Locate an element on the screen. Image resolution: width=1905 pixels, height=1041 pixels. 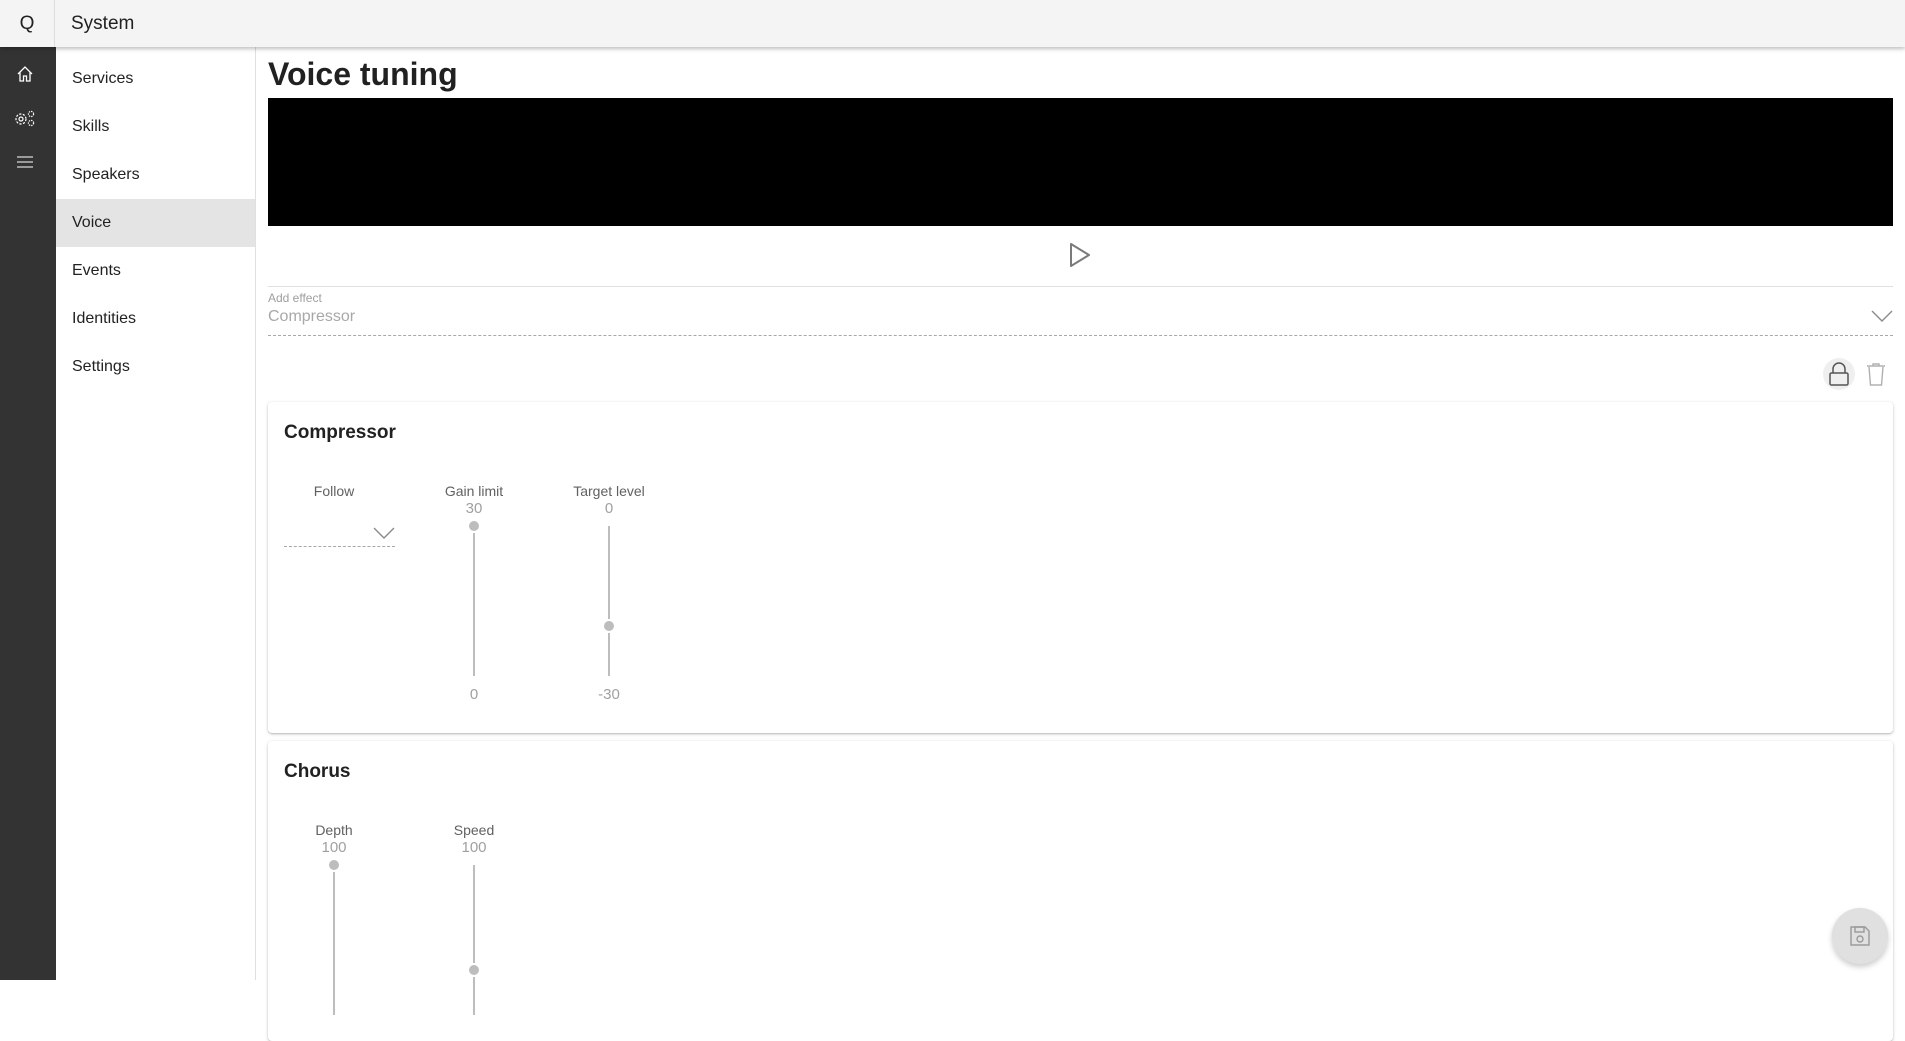
effect-title: Compressor is located at coordinates (340, 432).